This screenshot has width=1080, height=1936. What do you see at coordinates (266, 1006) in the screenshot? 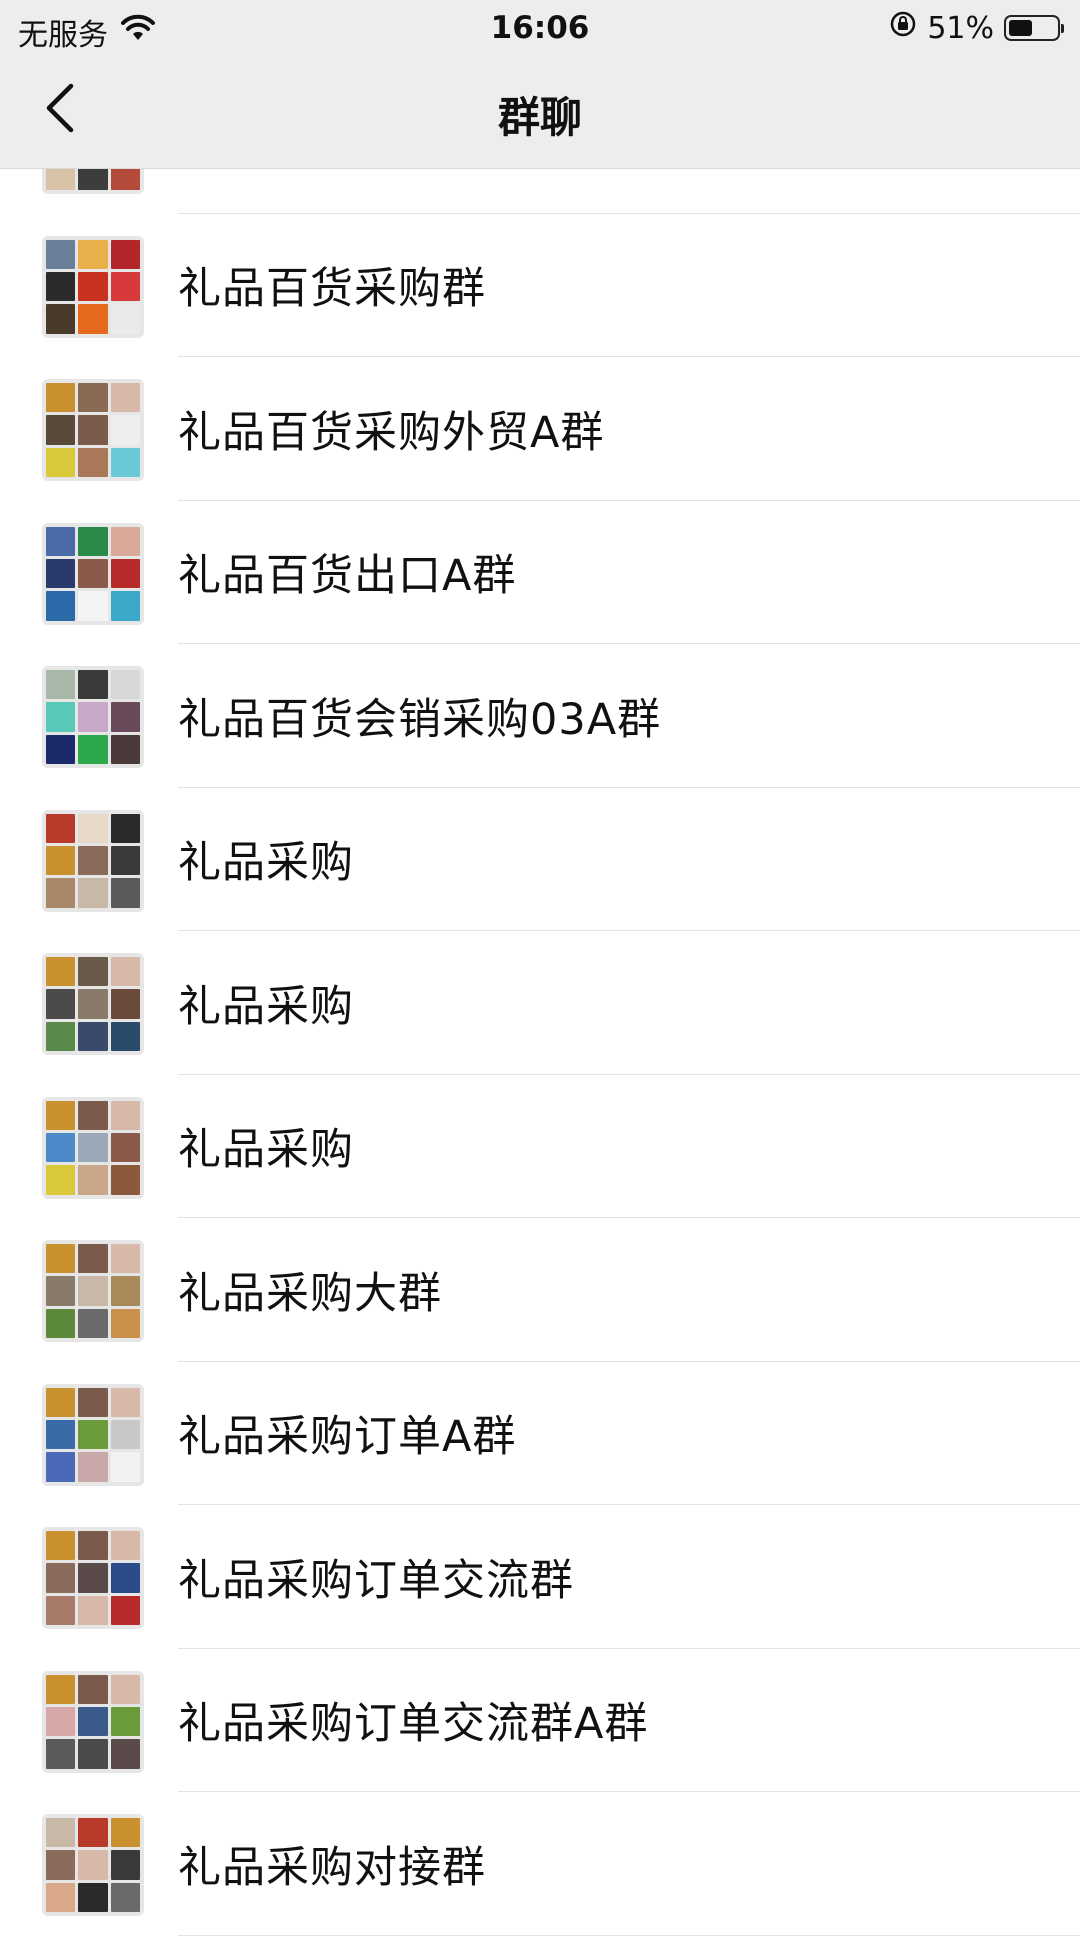
I see `group-name: 礼品采购` at bounding box center [266, 1006].